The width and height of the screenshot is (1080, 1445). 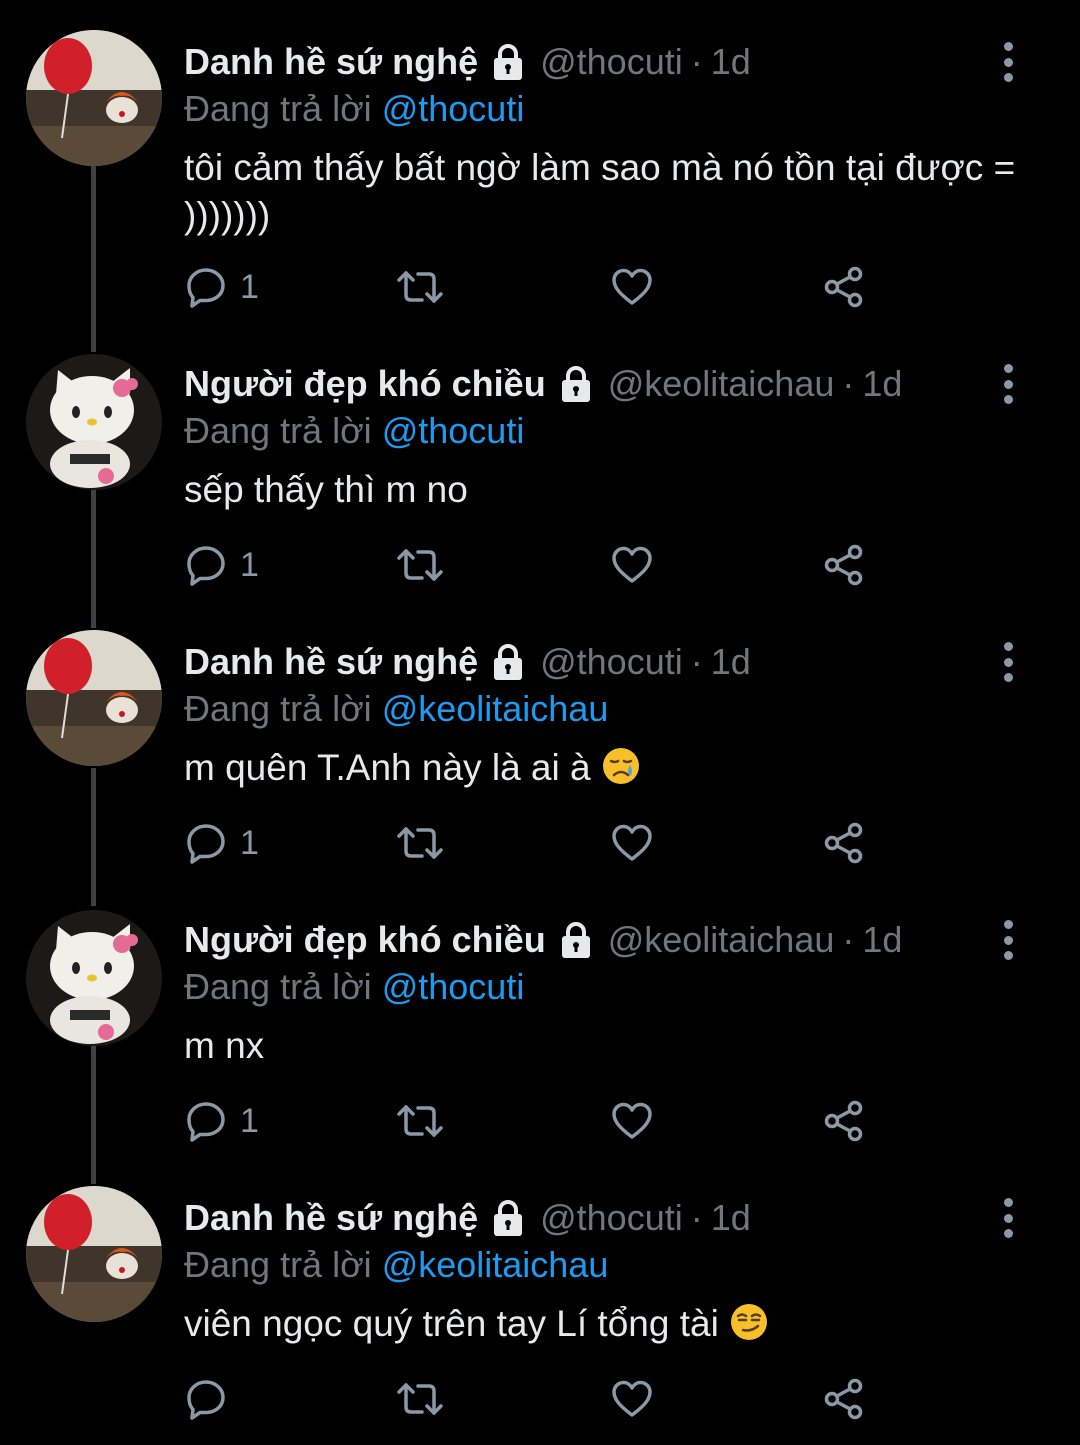 What do you see at coordinates (354, 431) in the screenshot?
I see `replying-to: Đang trả lời @thocuti` at bounding box center [354, 431].